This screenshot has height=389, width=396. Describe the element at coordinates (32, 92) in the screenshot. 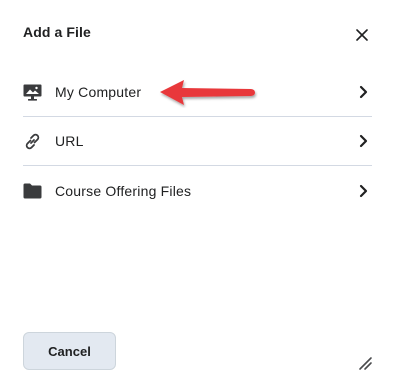

I see `monitor-icon` at that location.